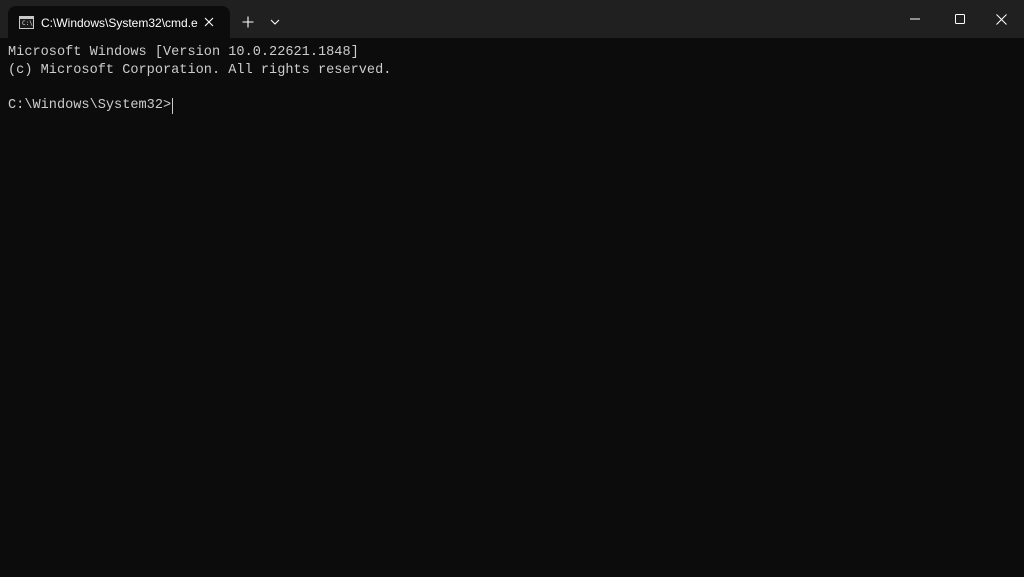 The image size is (1024, 577). I want to click on minimize-button, so click(915, 19).